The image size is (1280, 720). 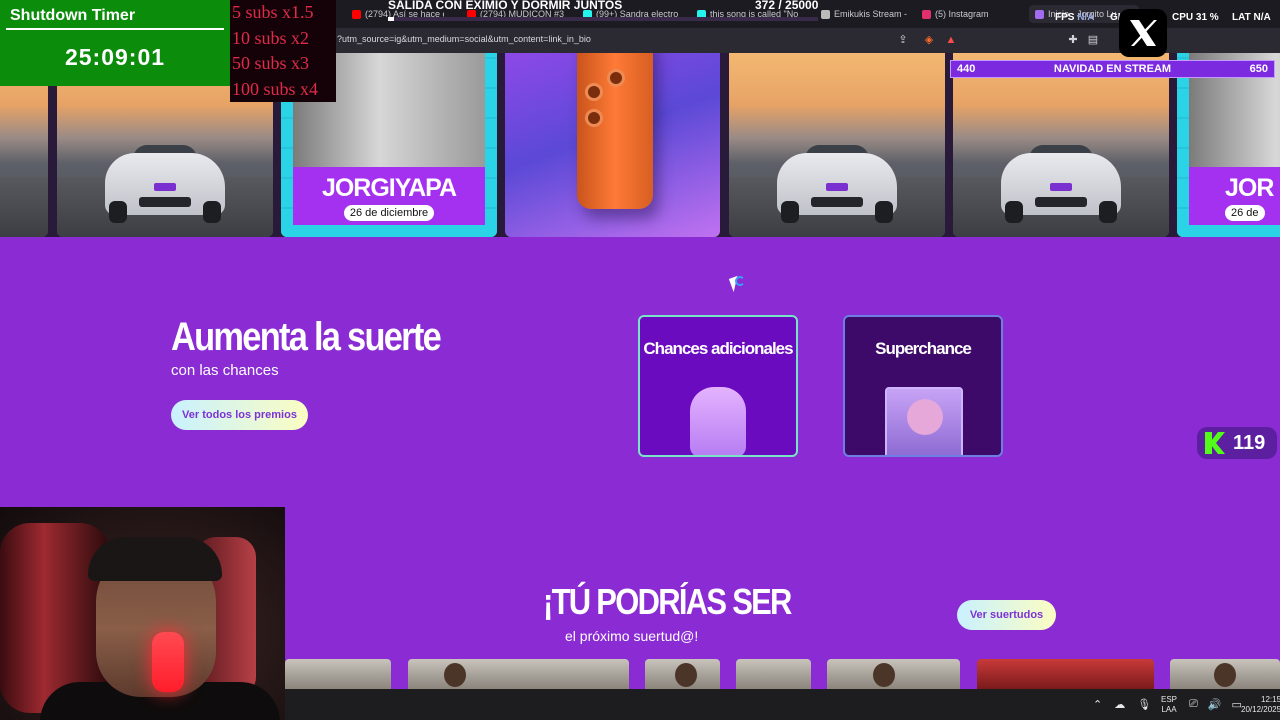 What do you see at coordinates (1073, 40) in the screenshot?
I see `extension-icon: ✚` at bounding box center [1073, 40].